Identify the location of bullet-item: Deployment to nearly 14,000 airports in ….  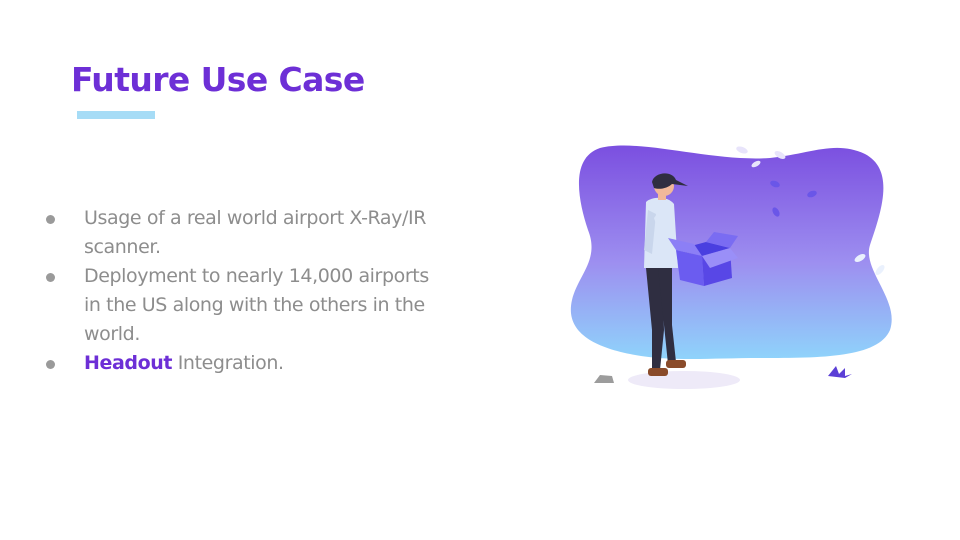
(244, 305).